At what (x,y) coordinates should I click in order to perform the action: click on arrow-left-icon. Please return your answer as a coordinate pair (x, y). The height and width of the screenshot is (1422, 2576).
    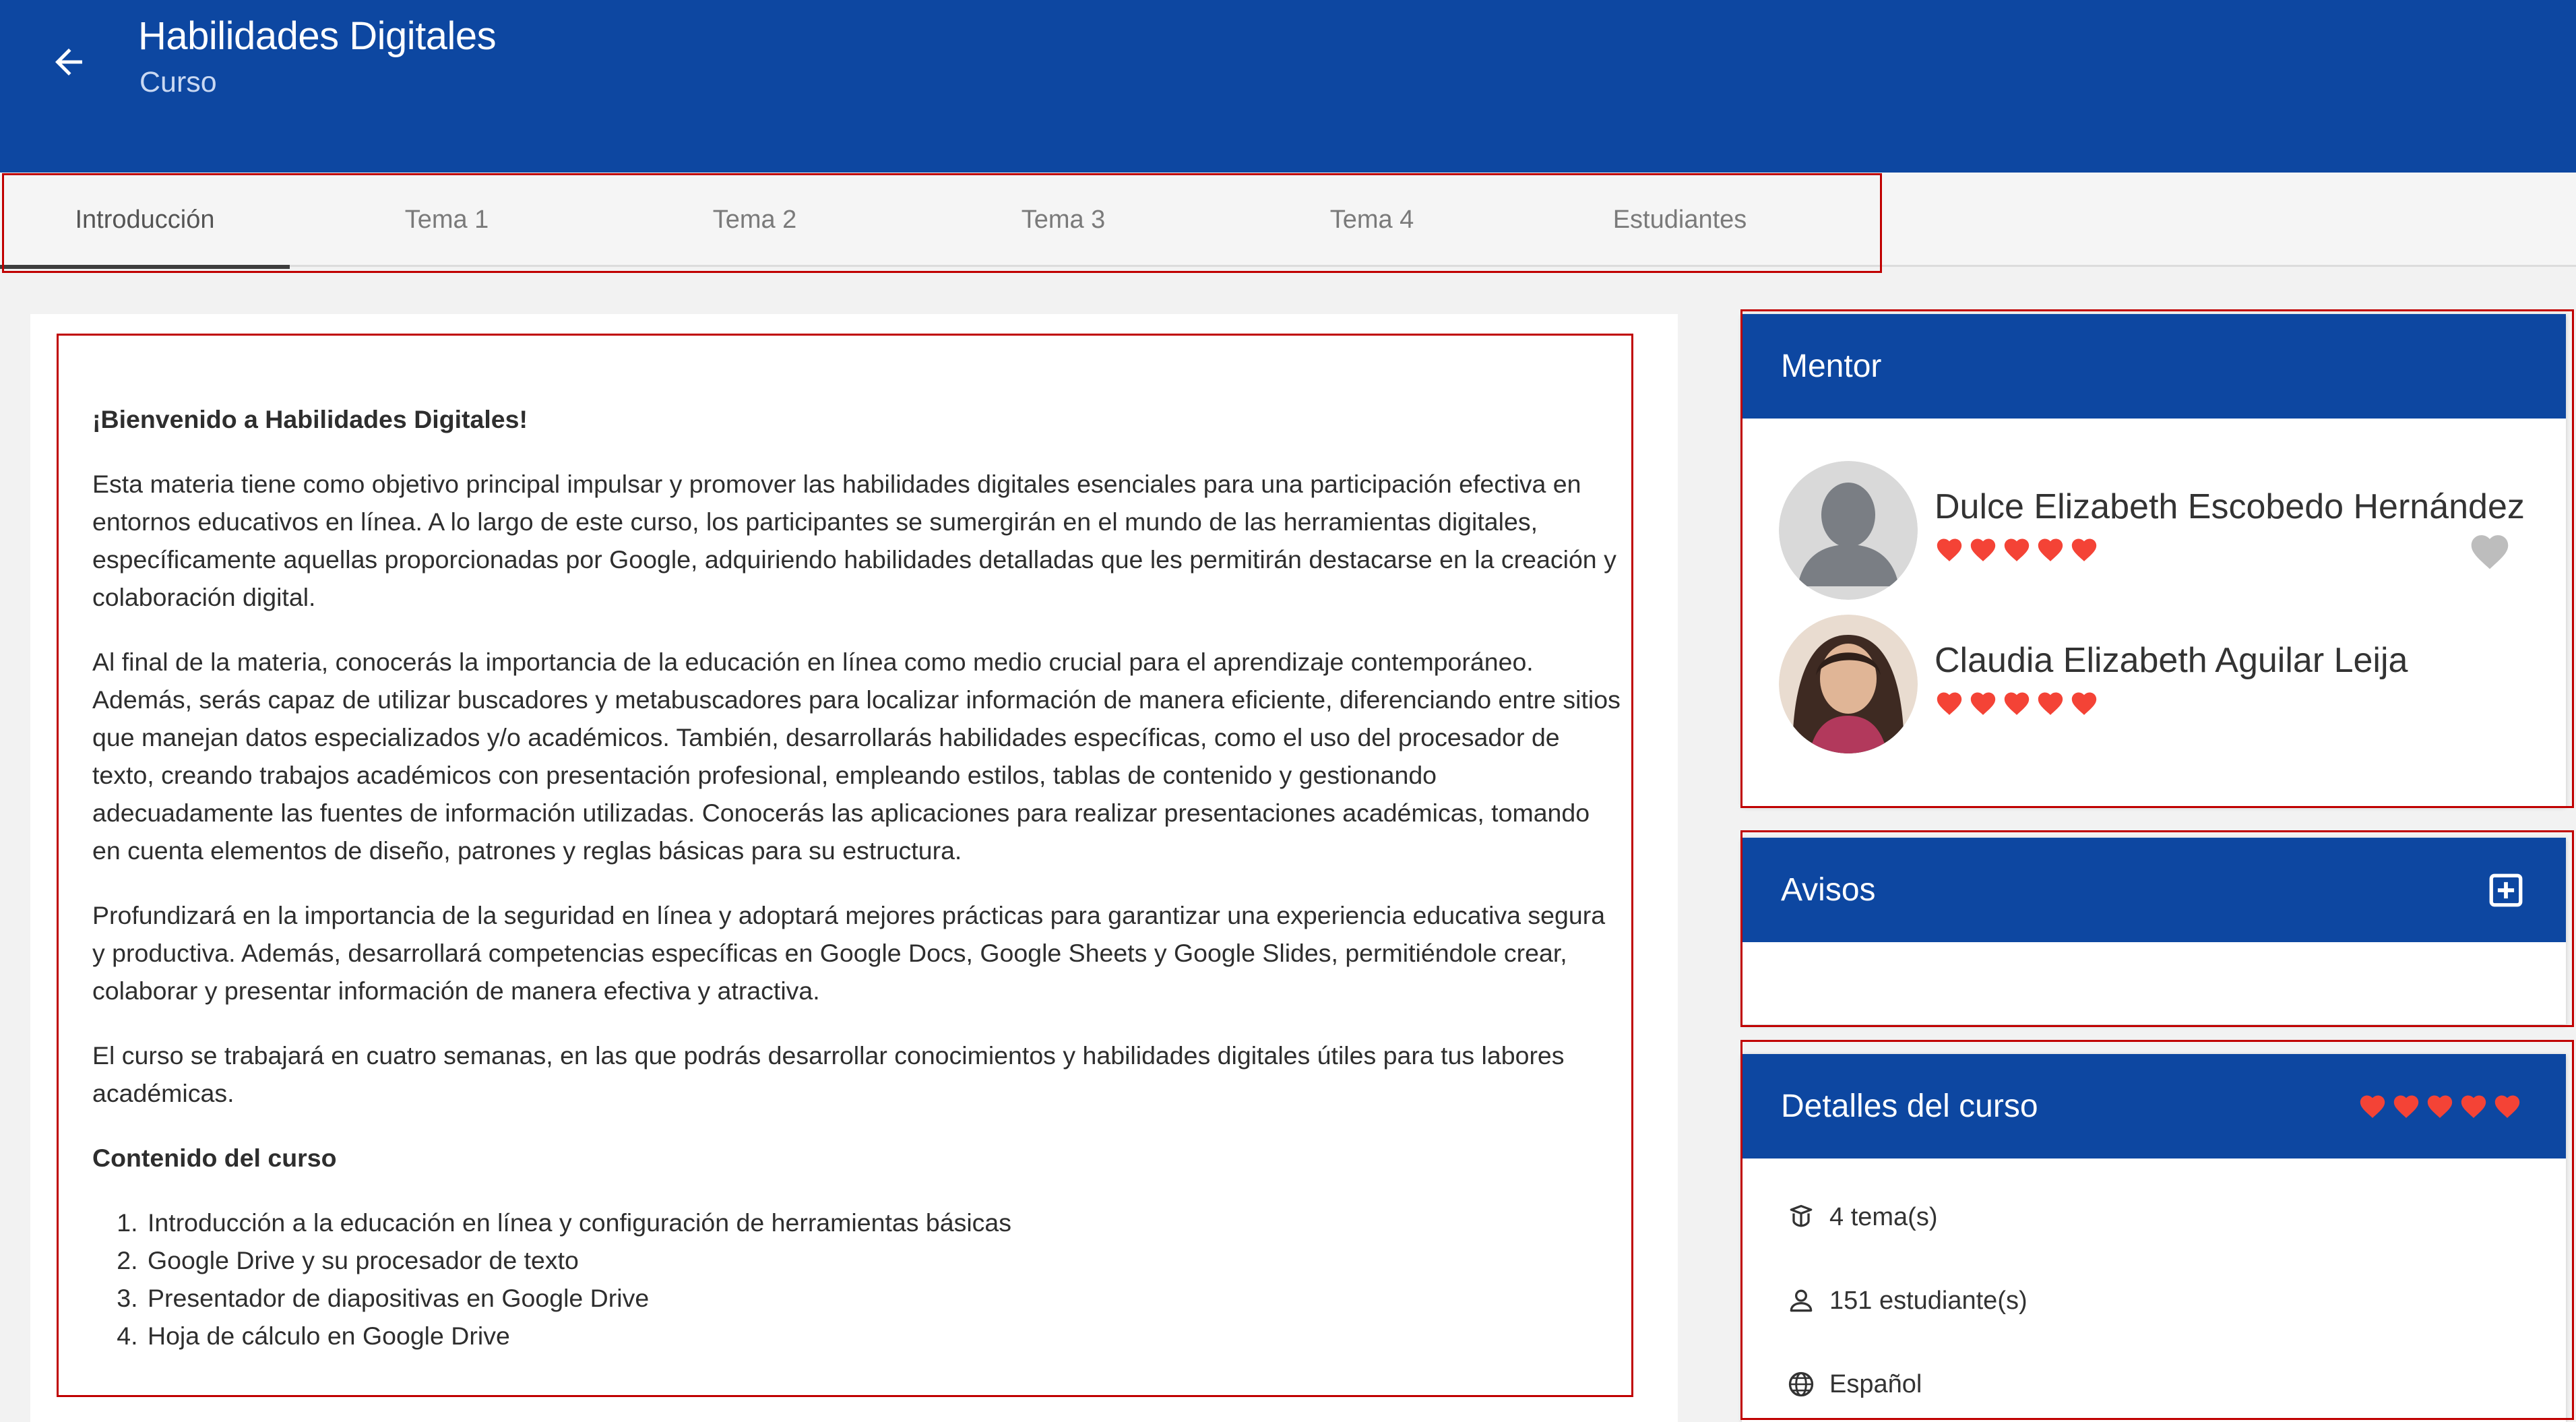
    Looking at the image, I should click on (68, 62).